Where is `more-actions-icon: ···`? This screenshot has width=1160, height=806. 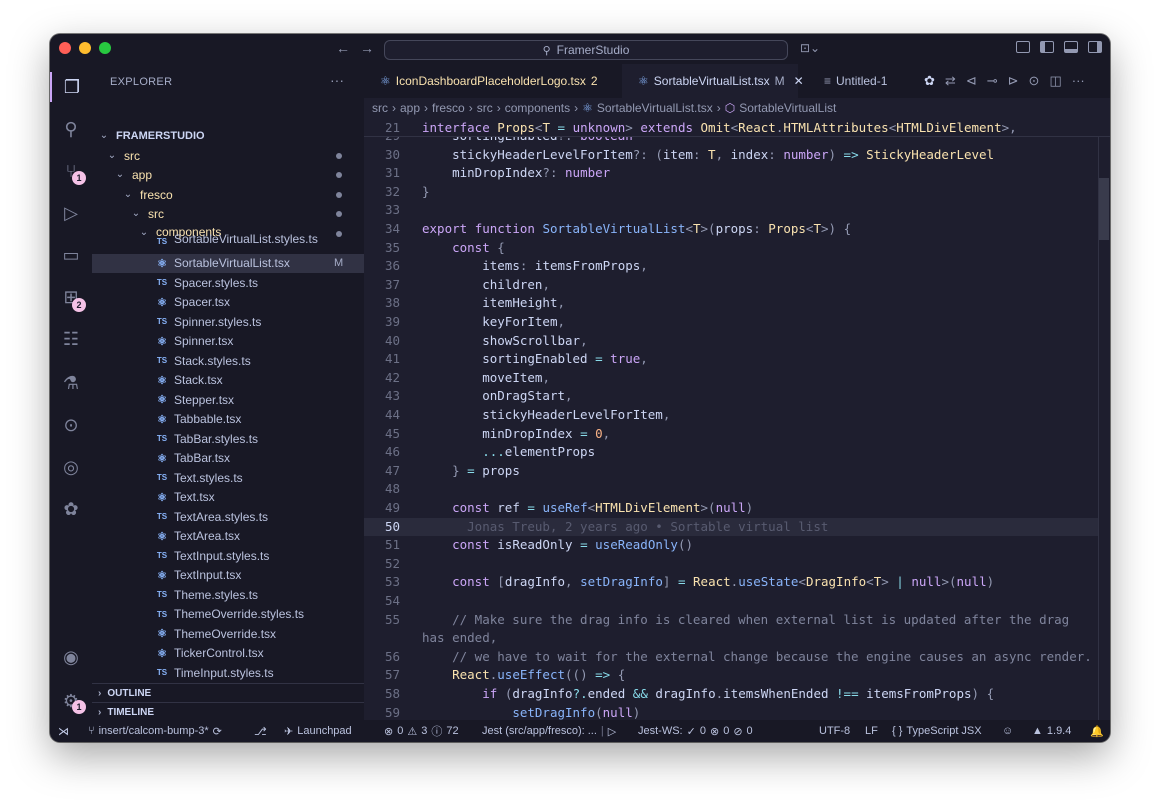 more-actions-icon: ··· is located at coordinates (1078, 81).